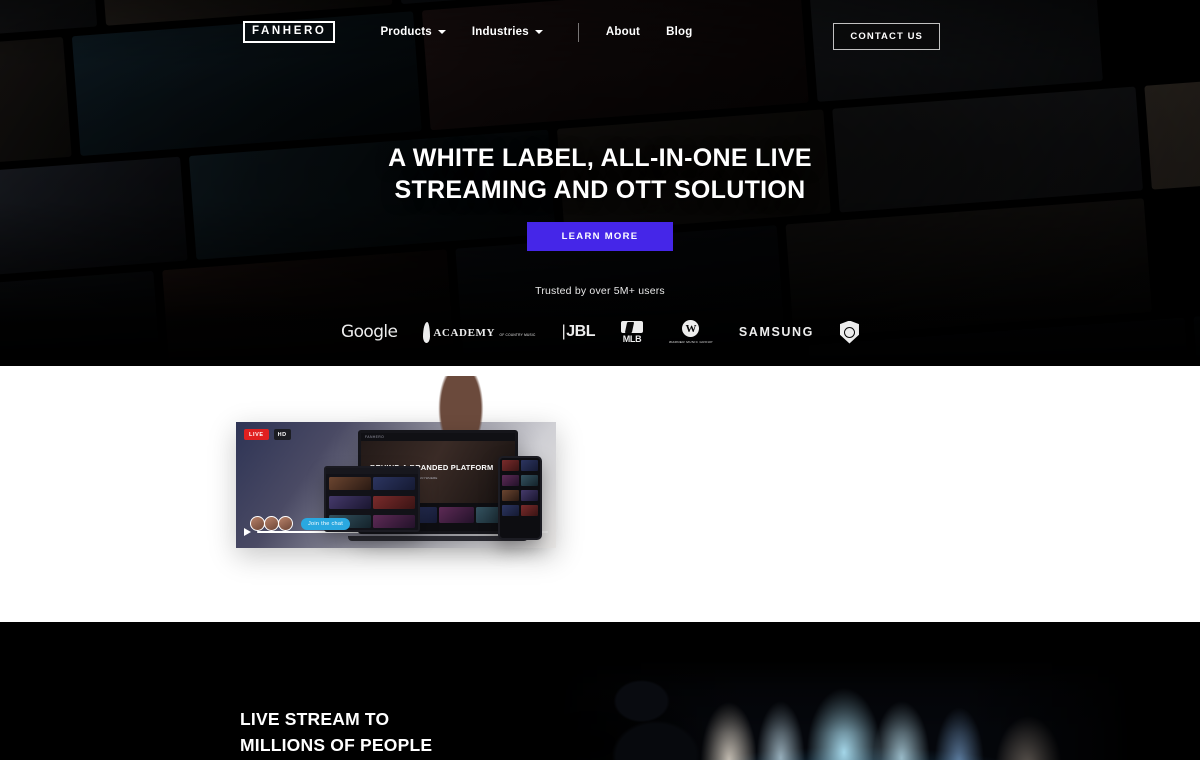  What do you see at coordinates (326, 523) in the screenshot?
I see `join-chat-pill: Join the chat` at bounding box center [326, 523].